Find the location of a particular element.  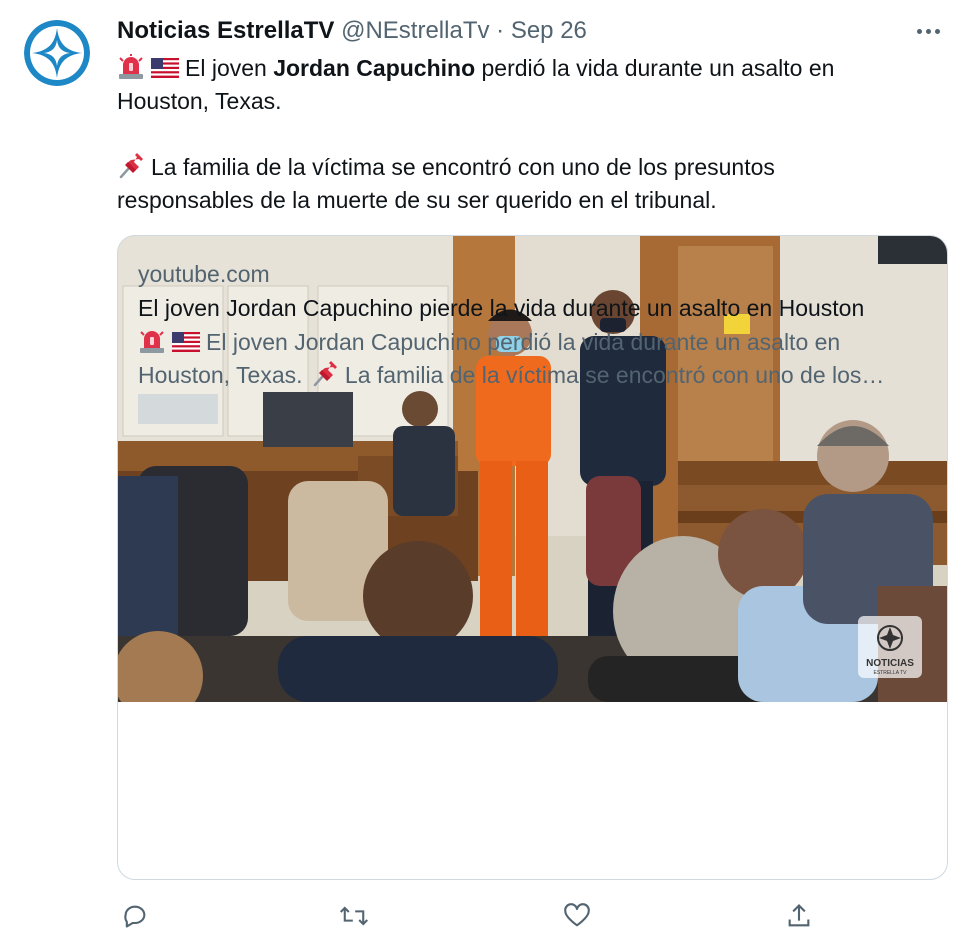

tweet-text-part: perdió la vida durante un asalto en is located at coordinates (655, 68).